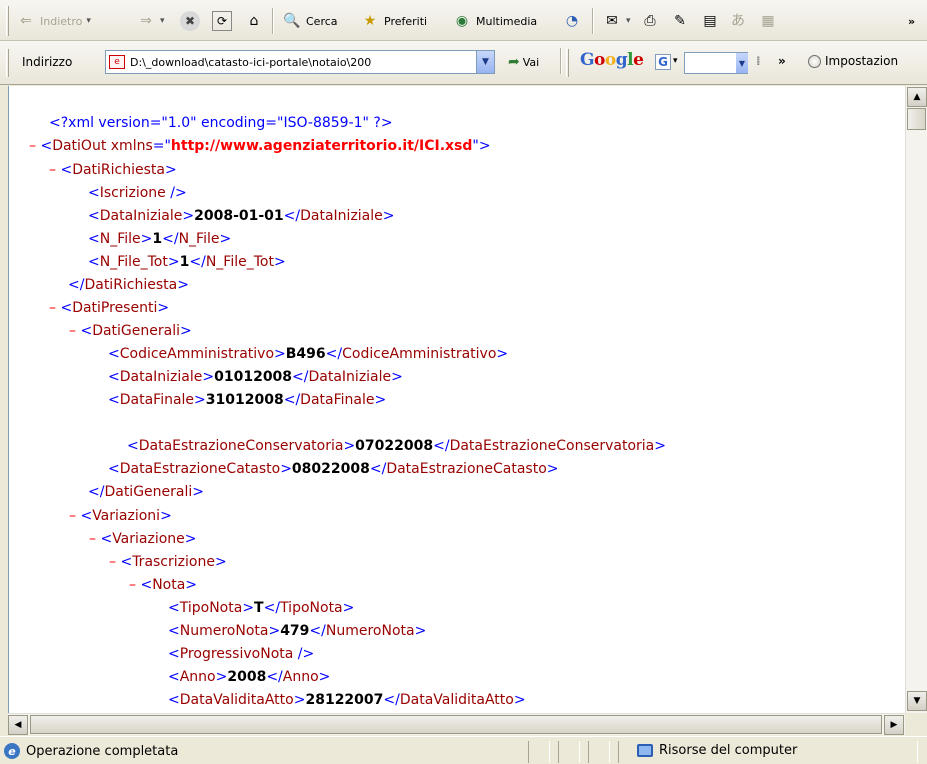 The width and height of the screenshot is (927, 764). Describe the element at coordinates (894, 725) in the screenshot. I see `scroll-right-arrow-icon: ▶` at that location.